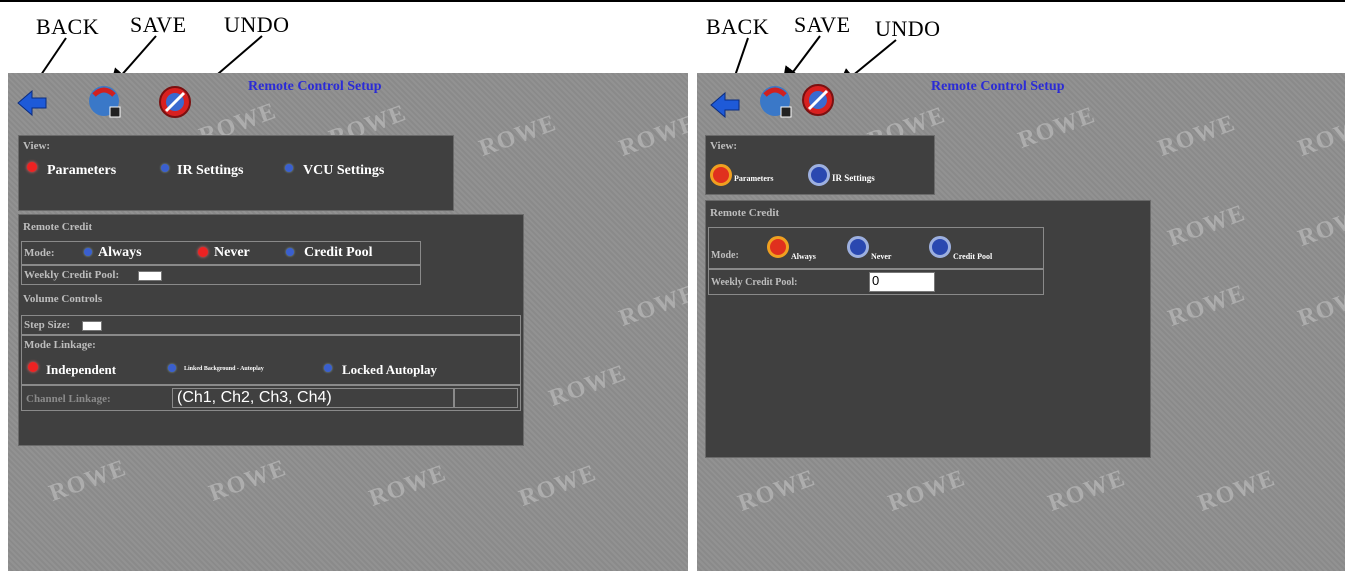 Image resolution: width=1345 pixels, height=571 pixels. I want to click on volume-controls-header: Volume Controls, so click(63, 299).